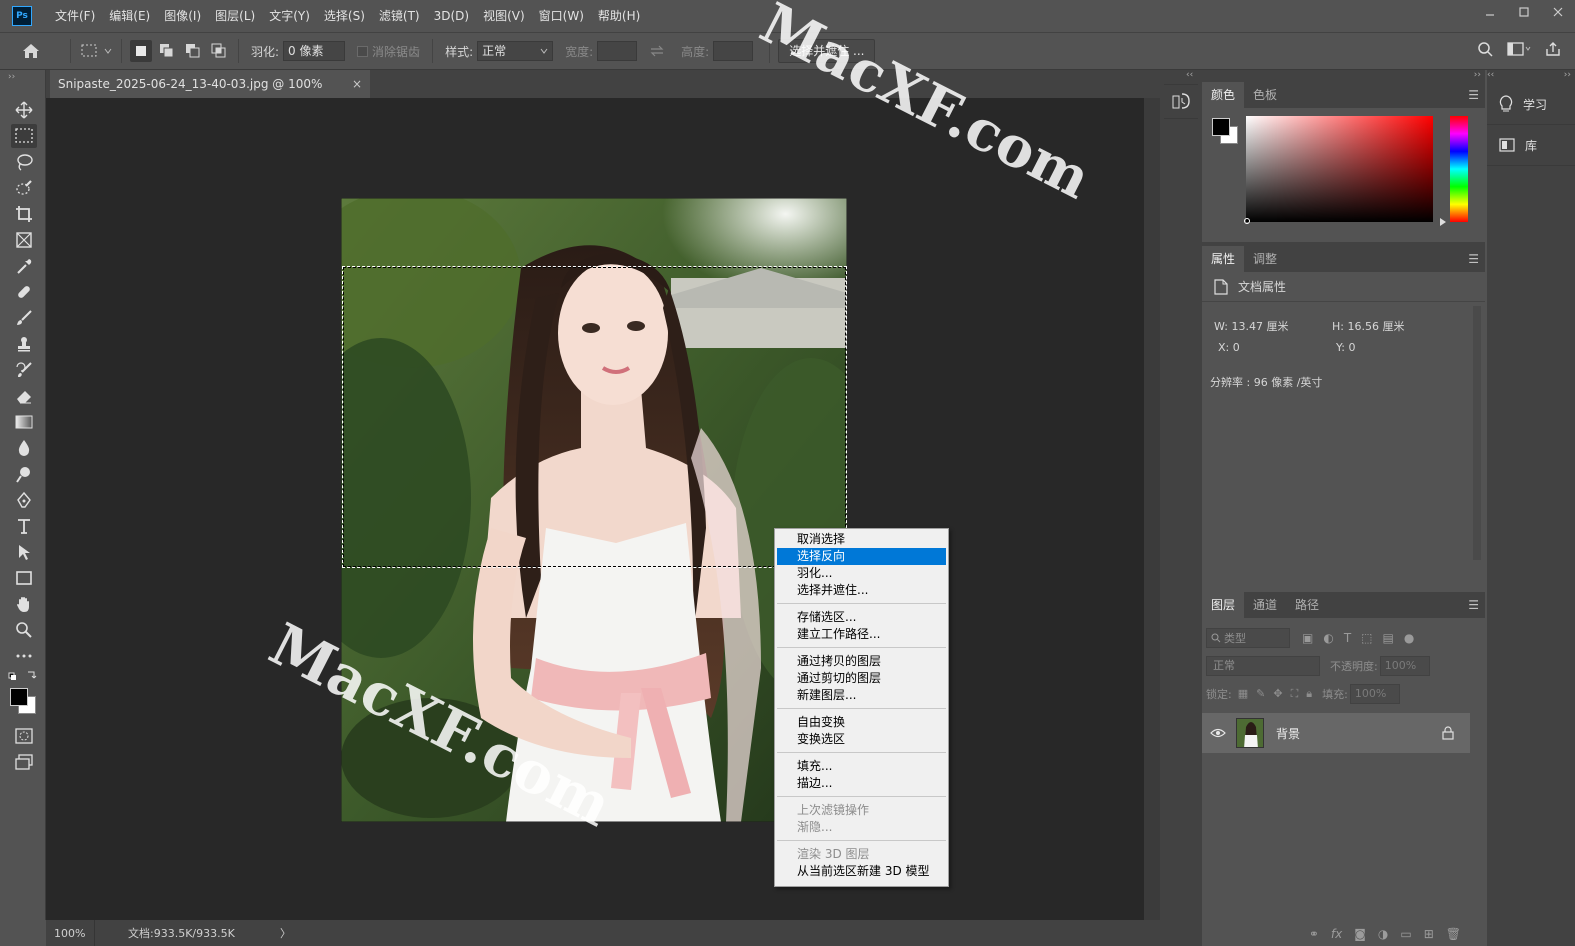  I want to click on menu-filter: 滤镜(T), so click(399, 16).